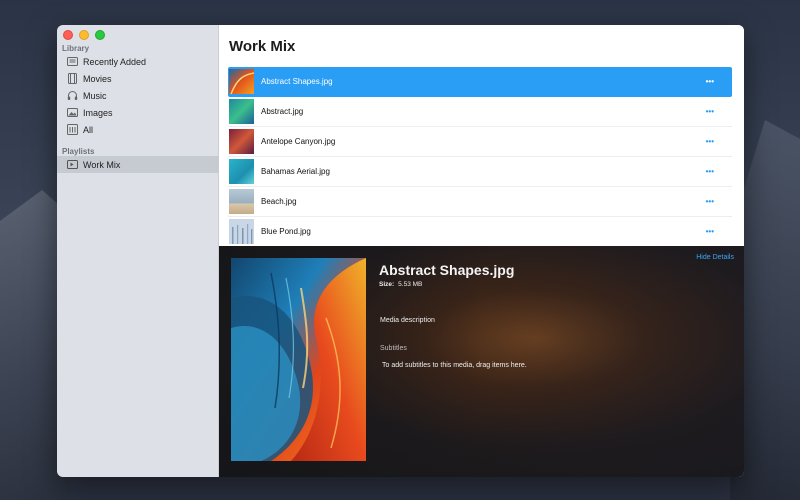  What do you see at coordinates (241, 81) in the screenshot?
I see `thumbnail-abstract-shapes` at bounding box center [241, 81].